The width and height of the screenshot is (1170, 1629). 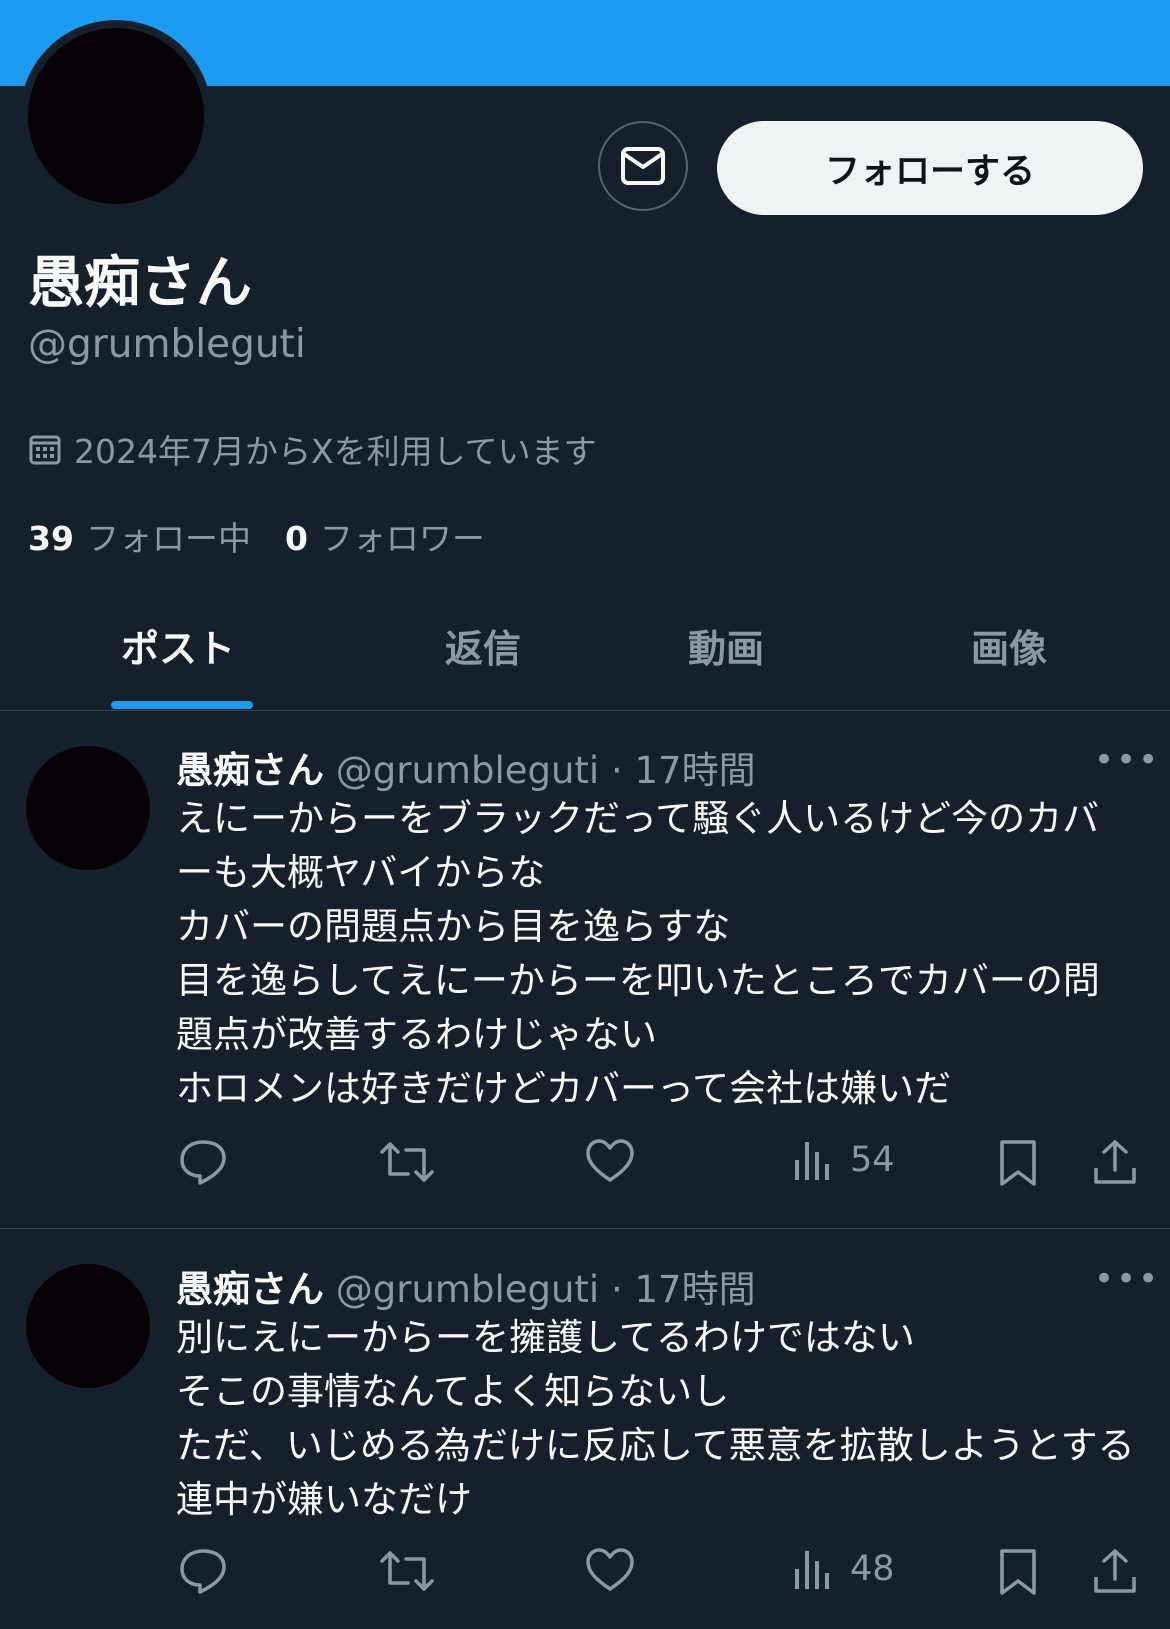 What do you see at coordinates (335, 451) in the screenshot?
I see `joined-text: 2024年7月からXを利用しています` at bounding box center [335, 451].